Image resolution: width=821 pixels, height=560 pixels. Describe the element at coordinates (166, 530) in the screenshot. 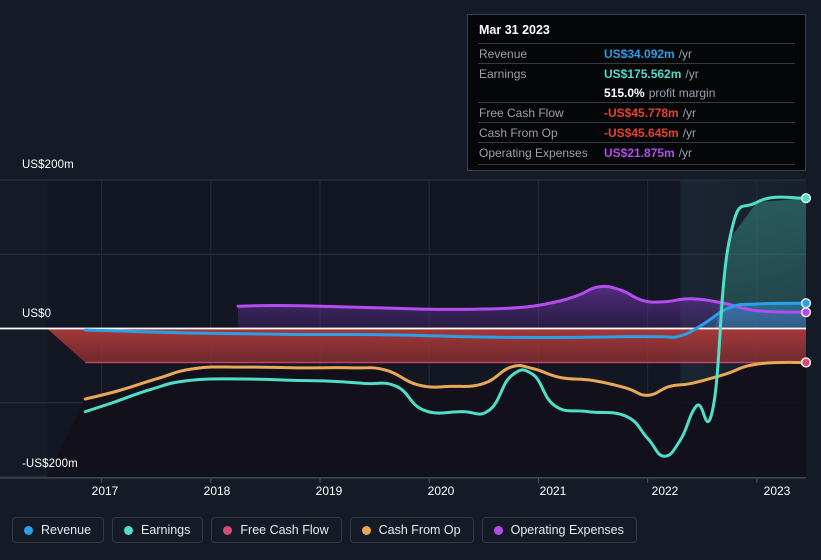

I see `legend-item-label: Earnings` at that location.